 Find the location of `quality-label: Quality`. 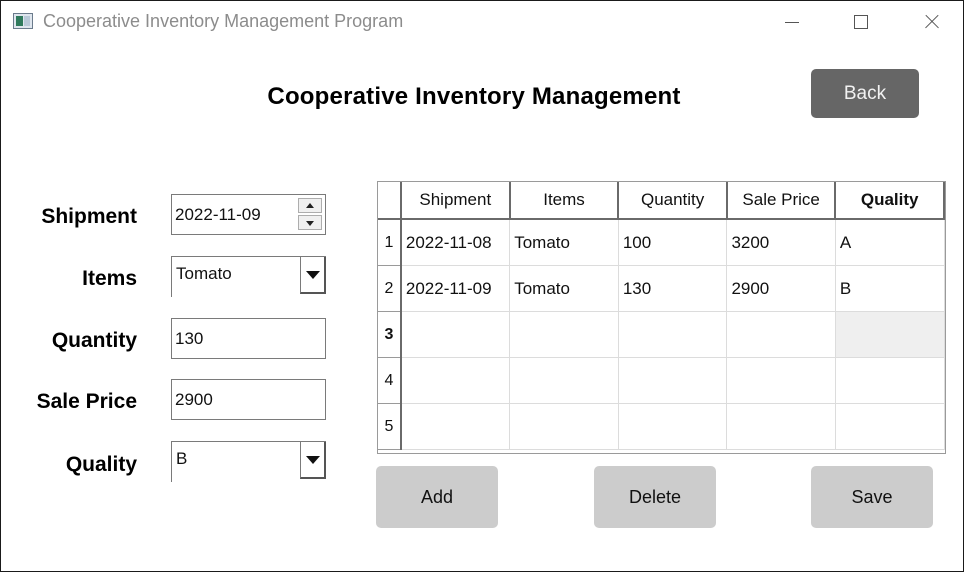

quality-label: Quality is located at coordinates (101, 464).